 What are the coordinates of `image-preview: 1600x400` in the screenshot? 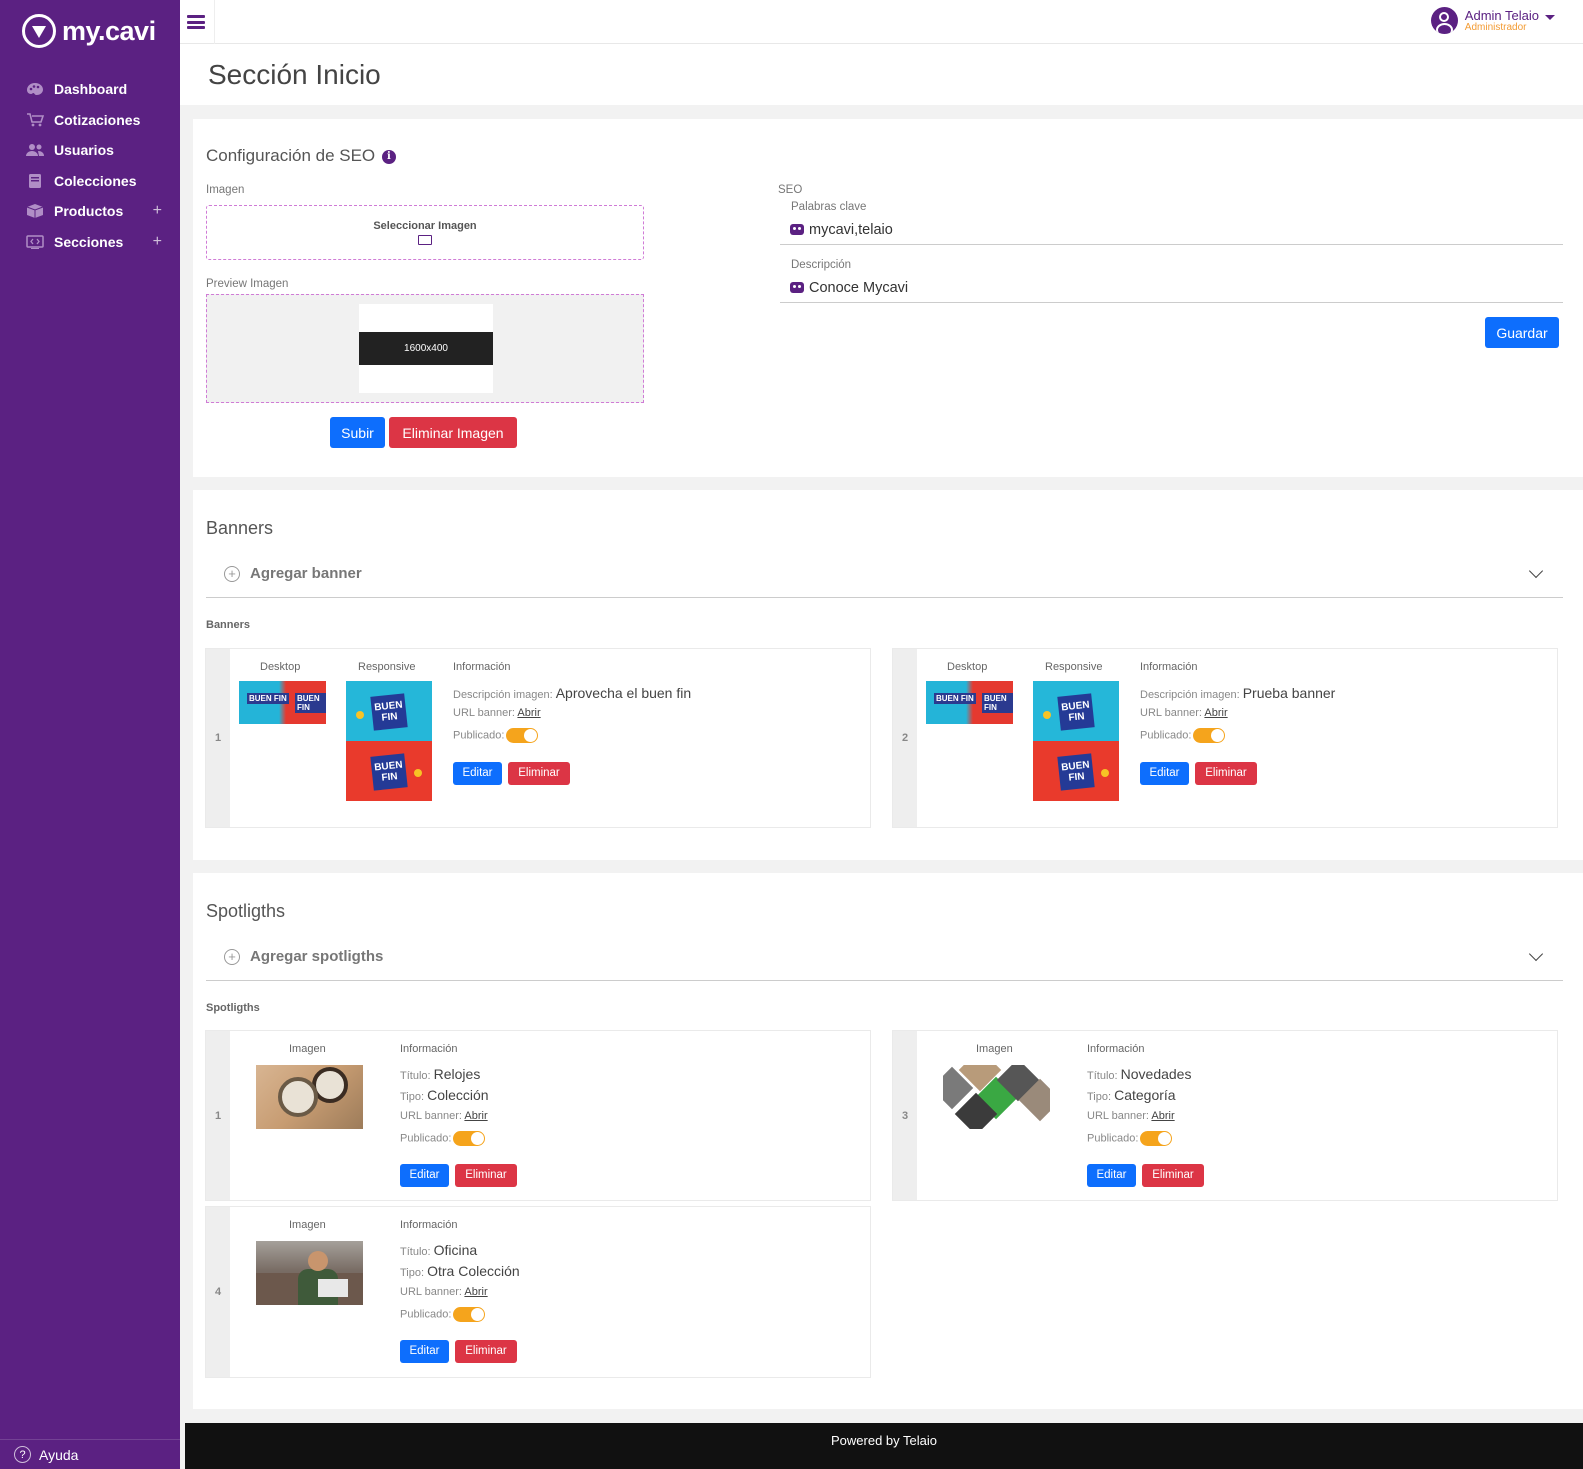 It's located at (425, 348).